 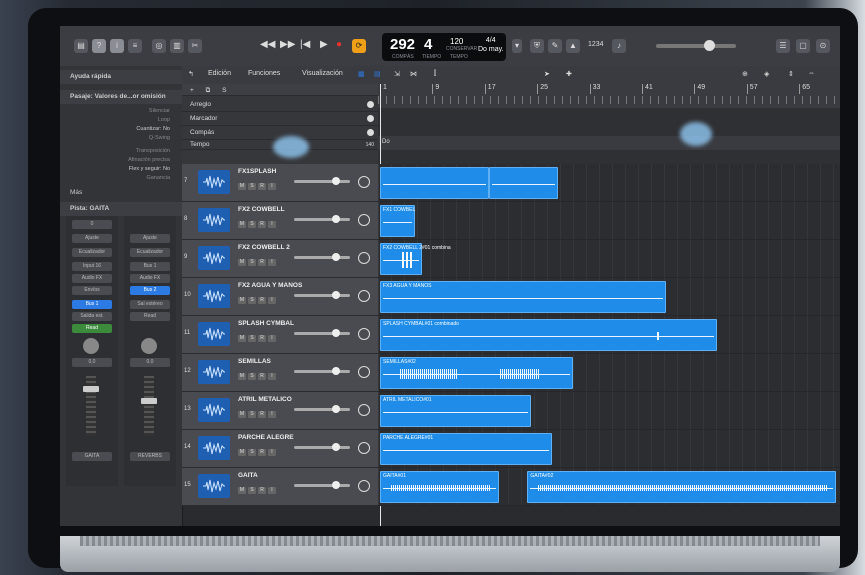 I want to click on horizontal-zoom-icon: ⇔, so click(x=811, y=73).